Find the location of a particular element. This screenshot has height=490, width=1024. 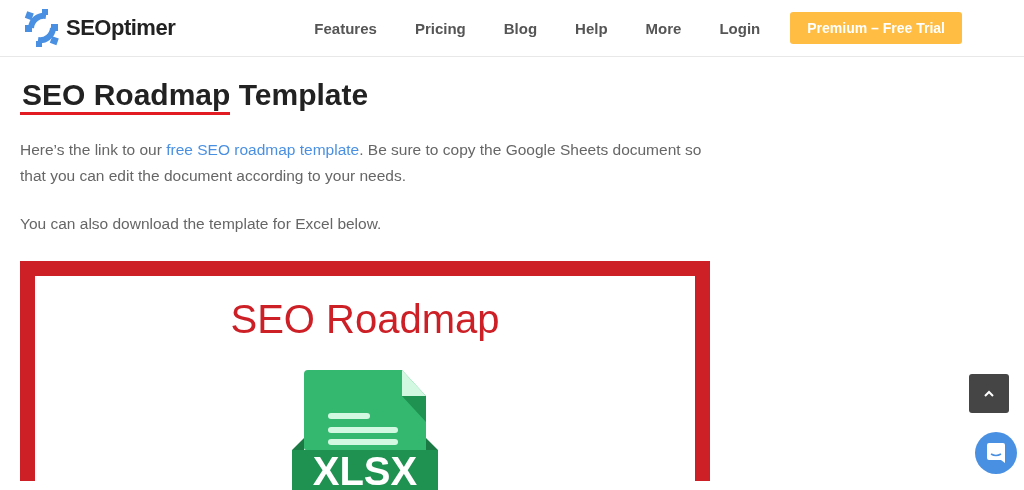

chat-button is located at coordinates (996, 453).